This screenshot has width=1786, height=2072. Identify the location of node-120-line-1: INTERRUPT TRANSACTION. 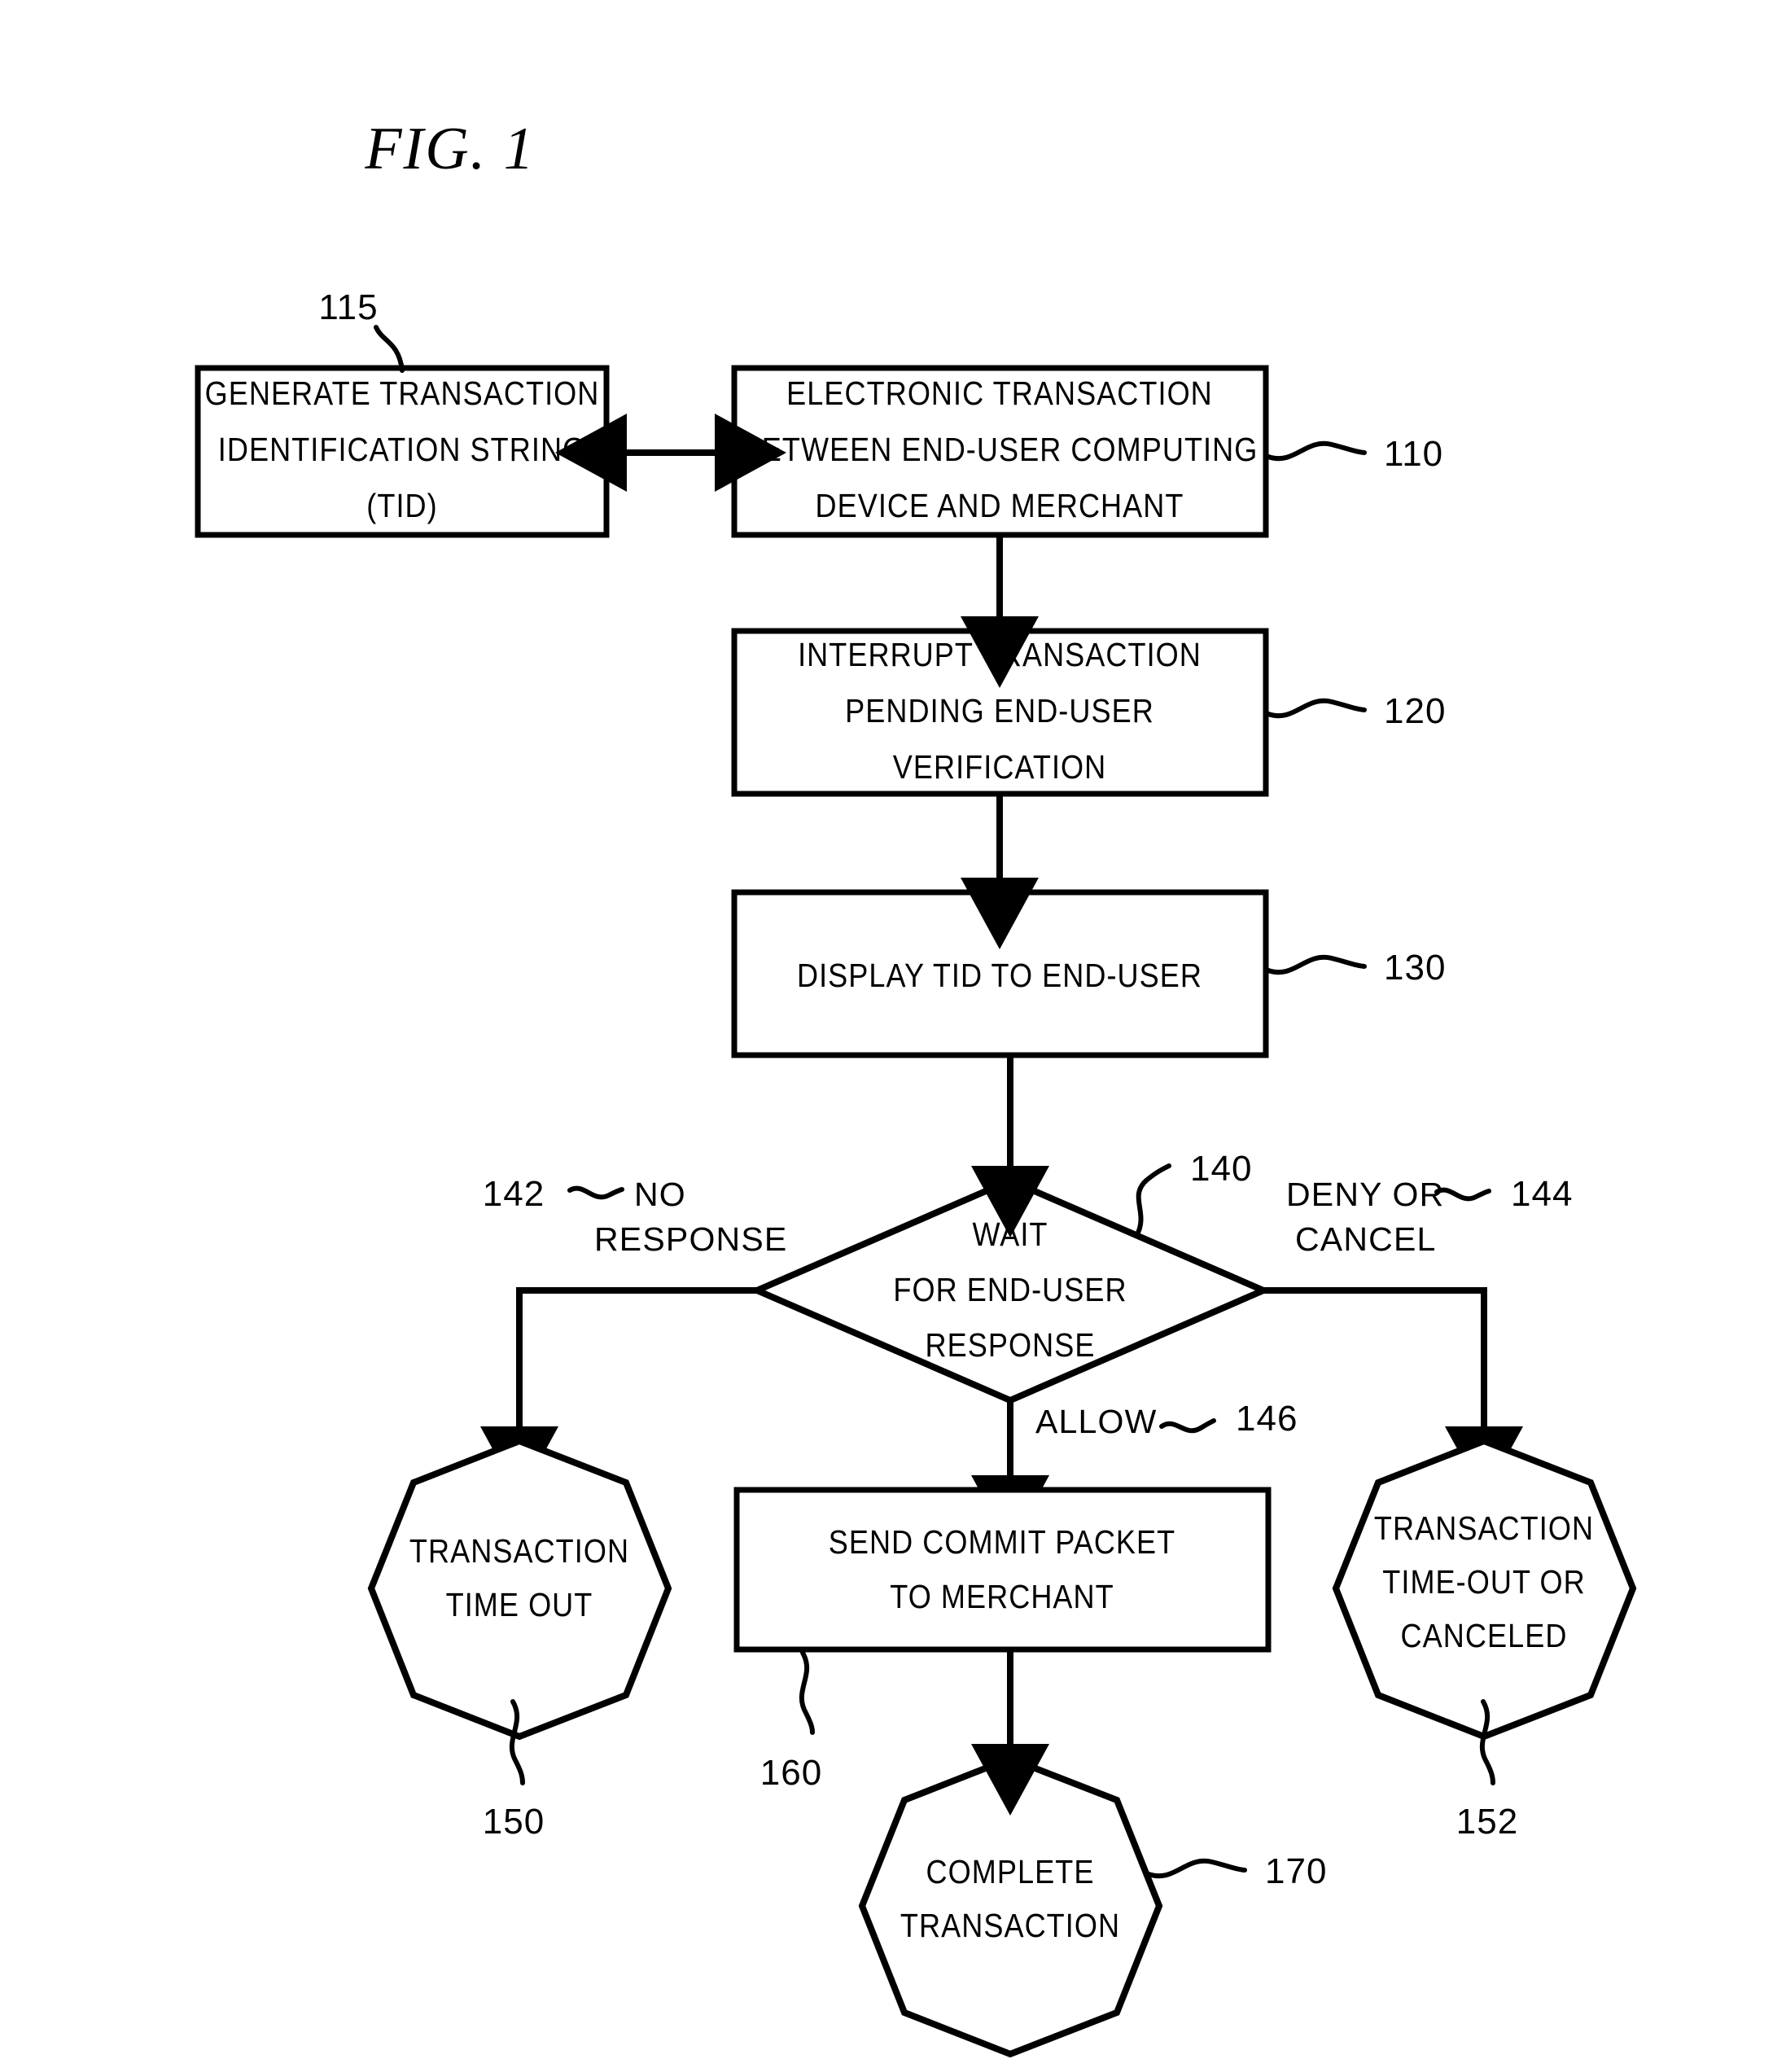
(1000, 655).